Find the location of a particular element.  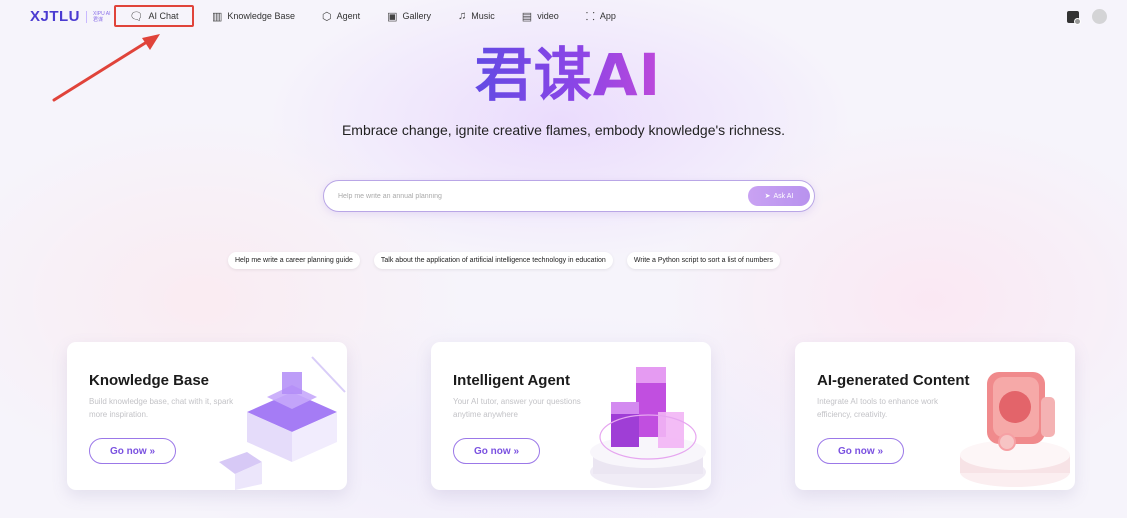

card-title: Knowledge Base is located at coordinates (149, 380).